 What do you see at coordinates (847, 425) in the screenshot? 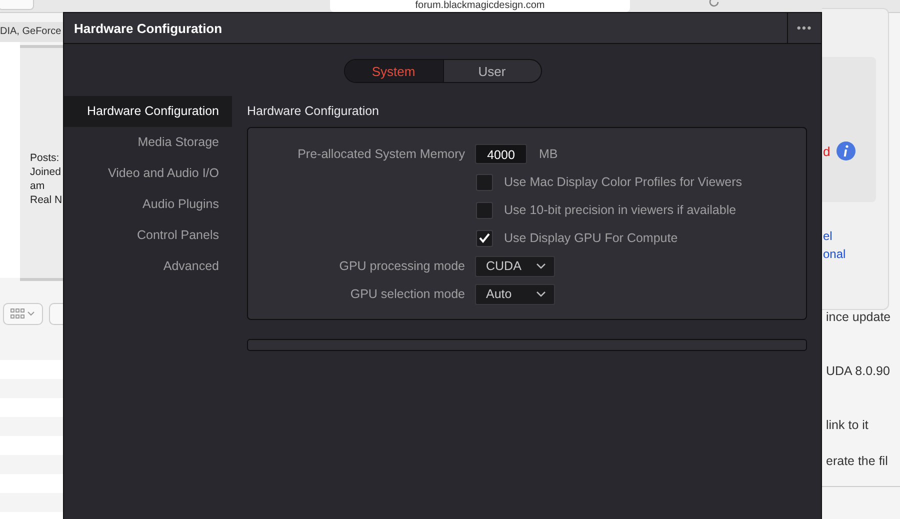
I see `post-text: link to it` at bounding box center [847, 425].